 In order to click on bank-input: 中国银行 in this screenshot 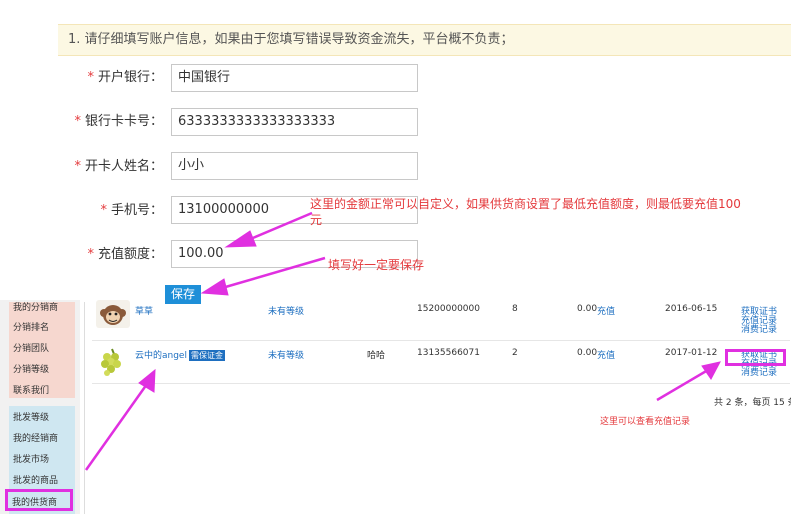, I will do `click(294, 78)`.